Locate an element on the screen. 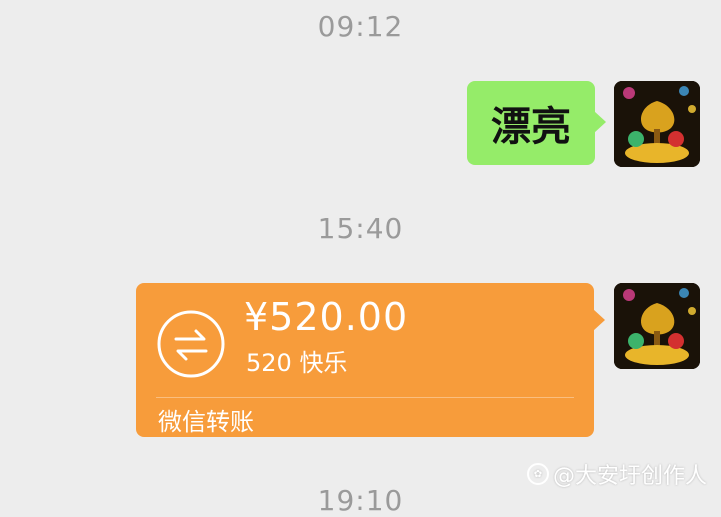 The width and height of the screenshot is (721, 517). transfer-note: 520 快乐 is located at coordinates (297, 363).